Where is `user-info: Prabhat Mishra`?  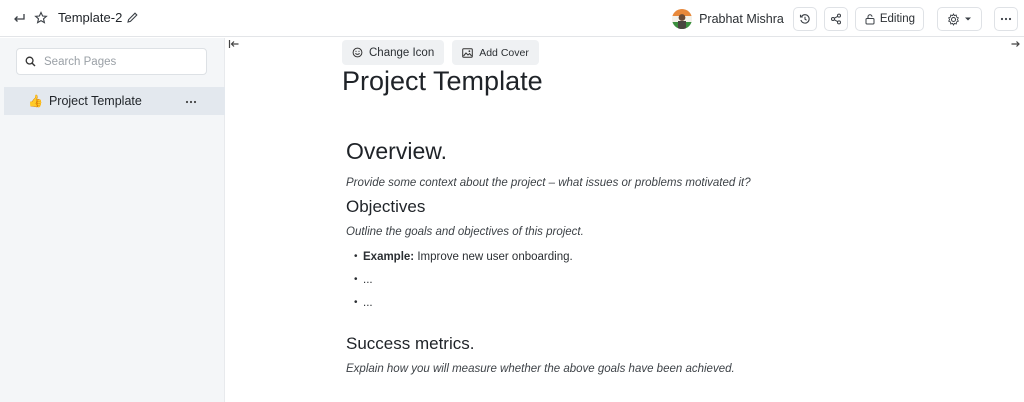
user-info: Prabhat Mishra is located at coordinates (728, 19).